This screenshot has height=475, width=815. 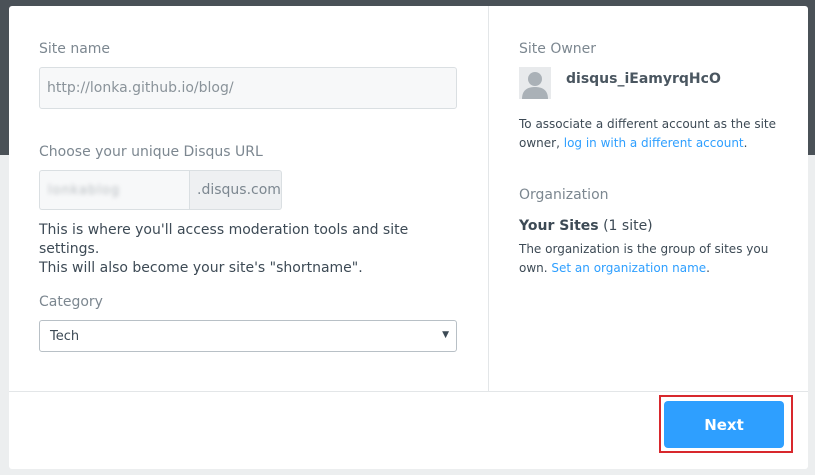 I want to click on organization-link-end: ., so click(x=708, y=268).